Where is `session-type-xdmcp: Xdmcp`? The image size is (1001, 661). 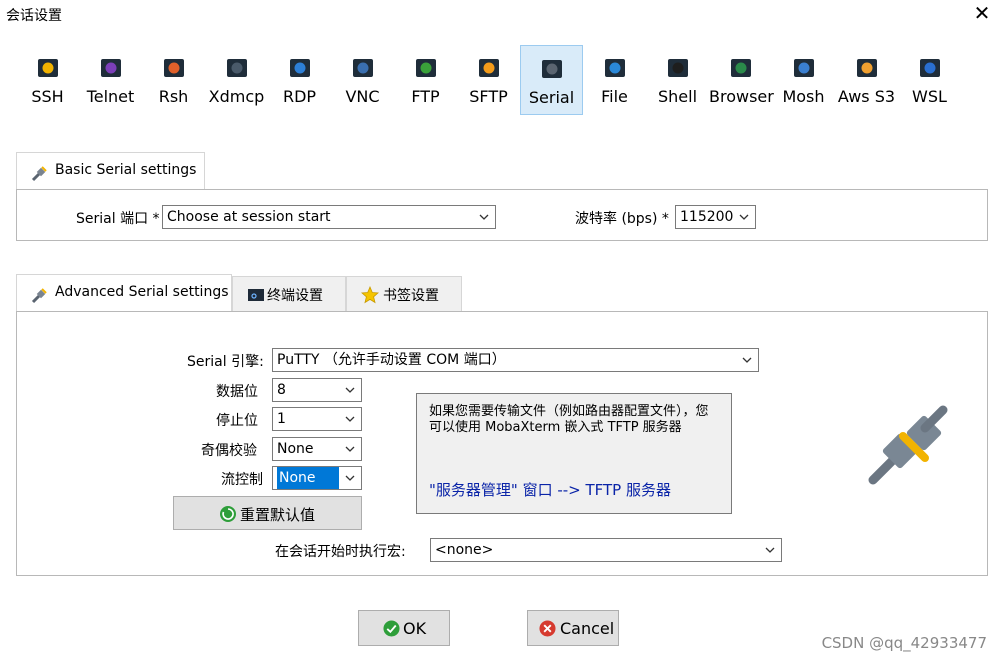 session-type-xdmcp: Xdmcp is located at coordinates (236, 80).